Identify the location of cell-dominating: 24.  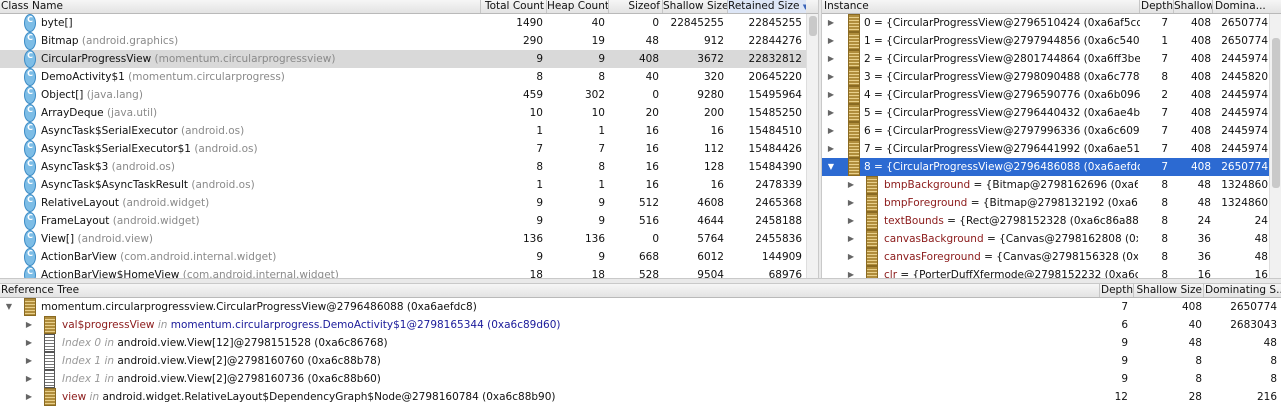
(1261, 221).